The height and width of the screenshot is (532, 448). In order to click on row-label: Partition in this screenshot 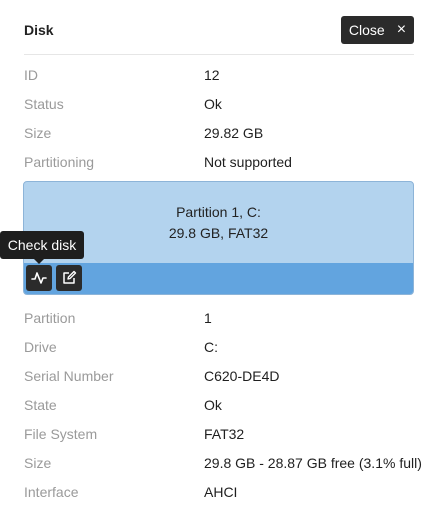, I will do `click(50, 318)`.